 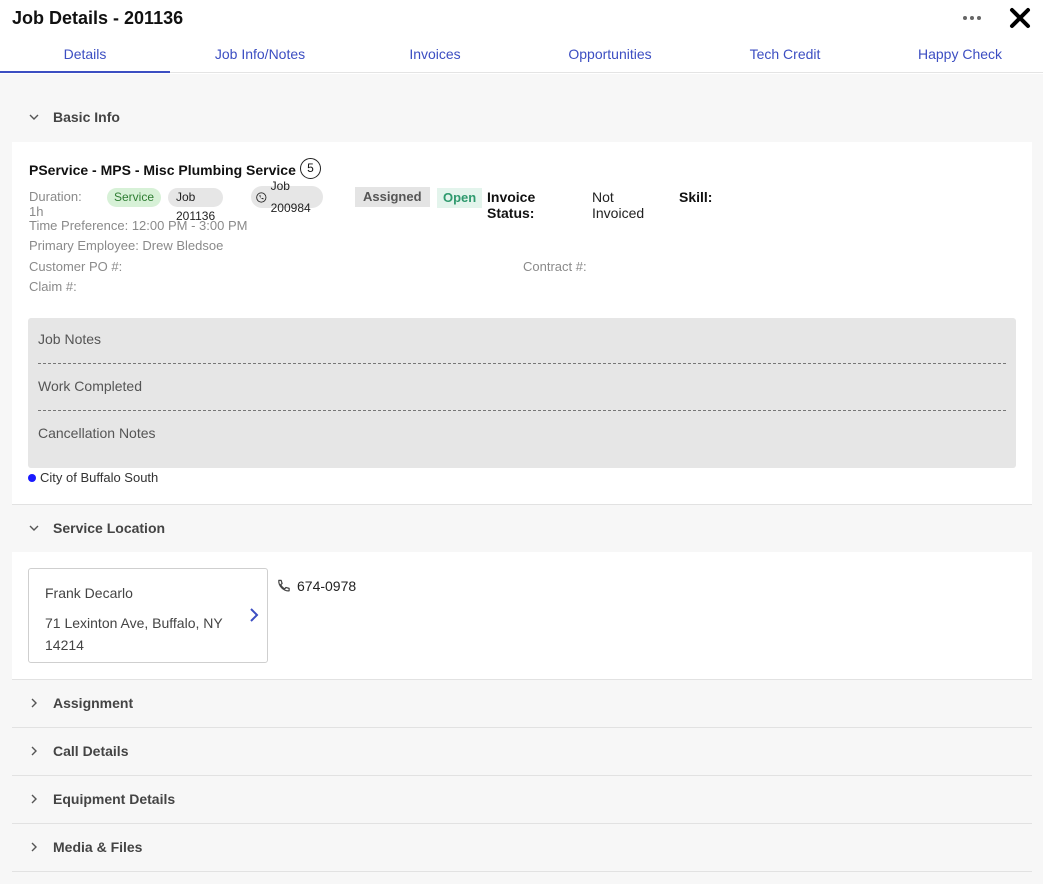 What do you see at coordinates (785, 54) in the screenshot?
I see `tab-tech-credit: Tech Credit` at bounding box center [785, 54].